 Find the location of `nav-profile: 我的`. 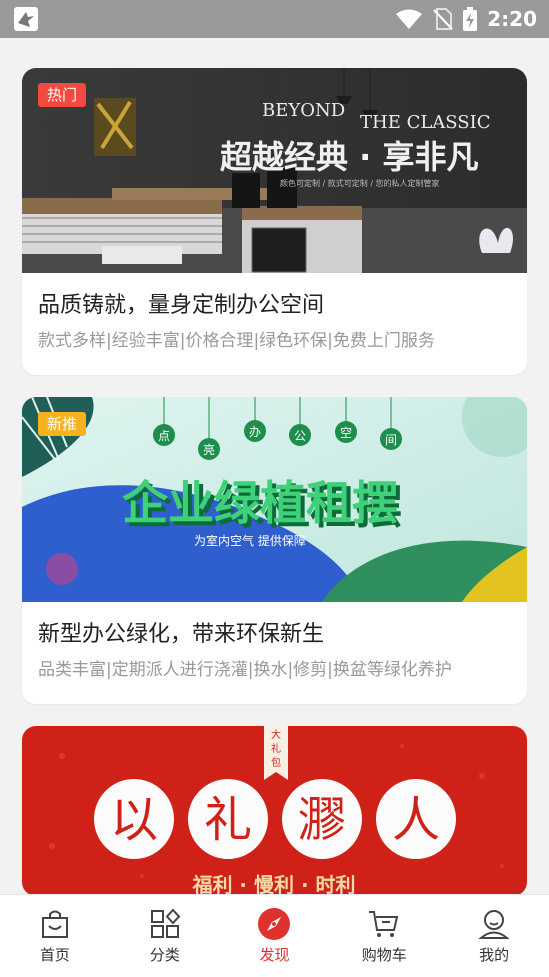

nav-profile: 我的 is located at coordinates (494, 936).